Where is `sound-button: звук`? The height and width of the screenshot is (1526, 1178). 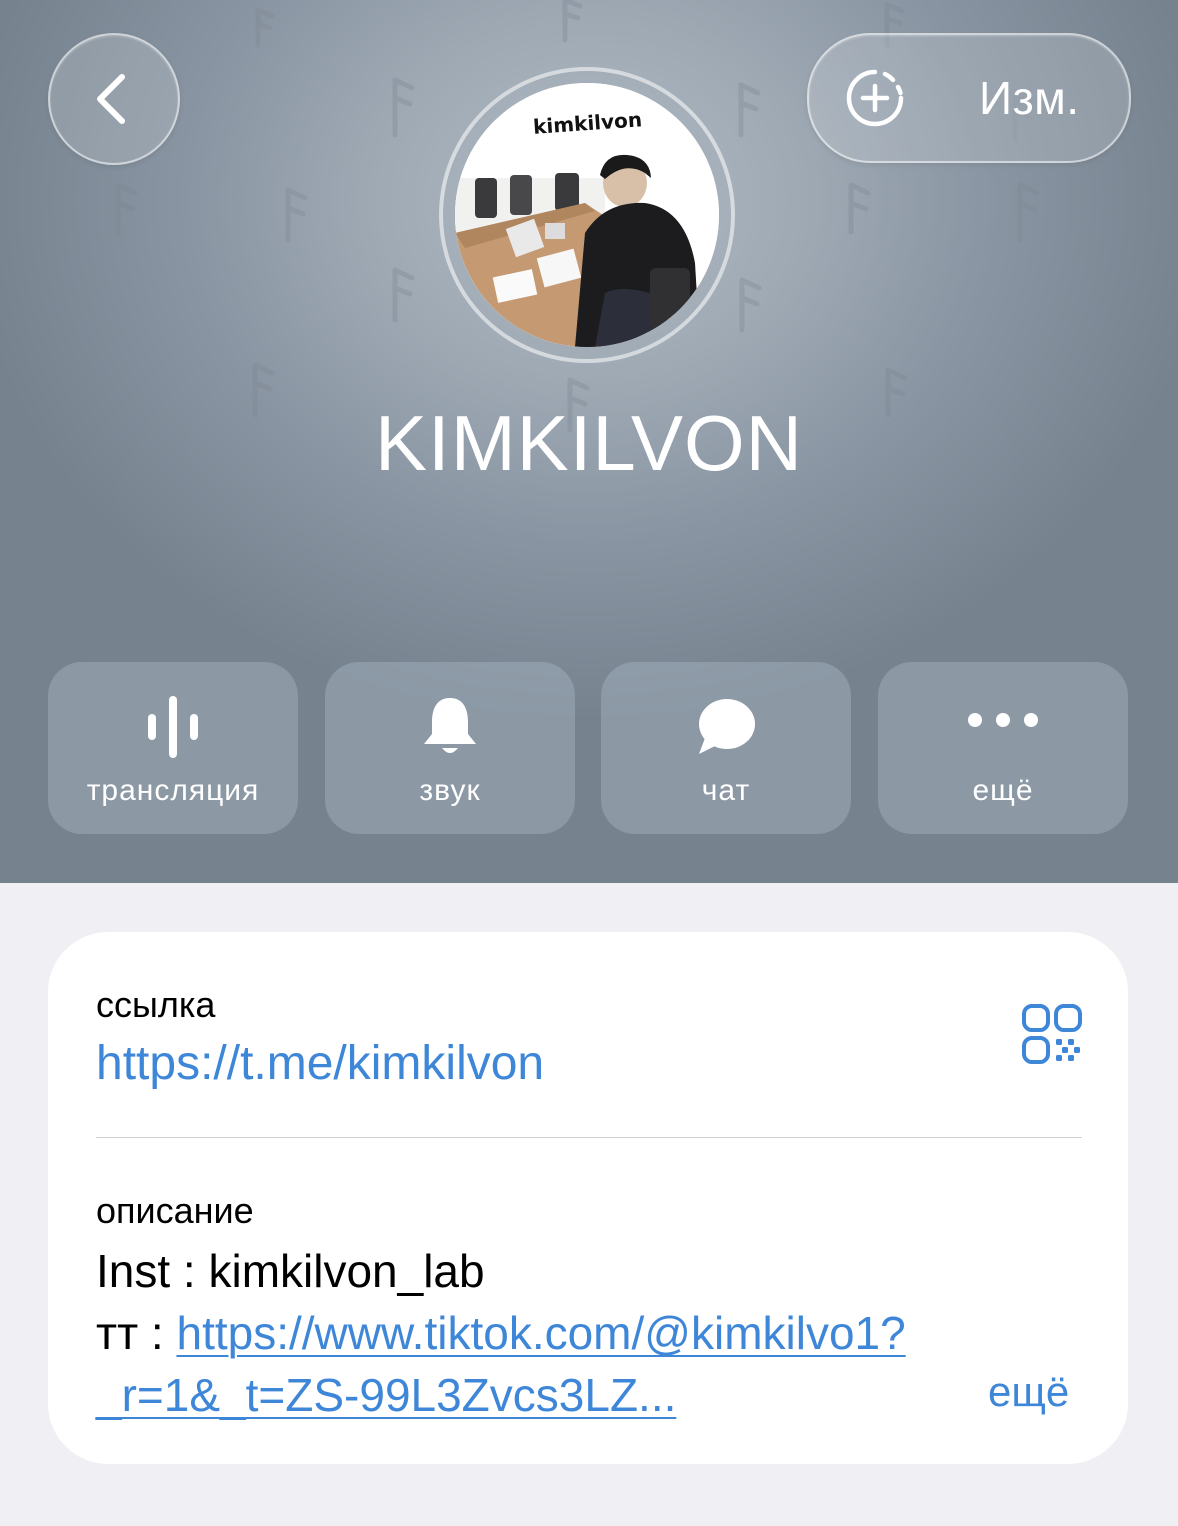
sound-button: звук is located at coordinates (450, 748).